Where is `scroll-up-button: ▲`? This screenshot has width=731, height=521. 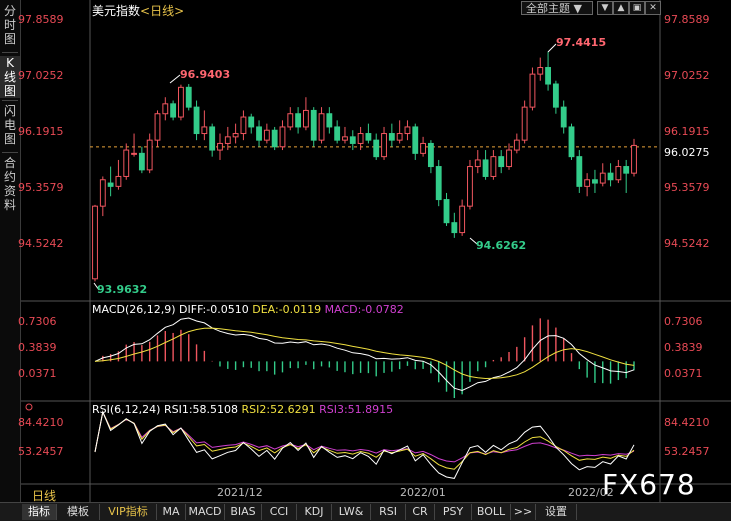 scroll-up-button: ▲ is located at coordinates (621, 8).